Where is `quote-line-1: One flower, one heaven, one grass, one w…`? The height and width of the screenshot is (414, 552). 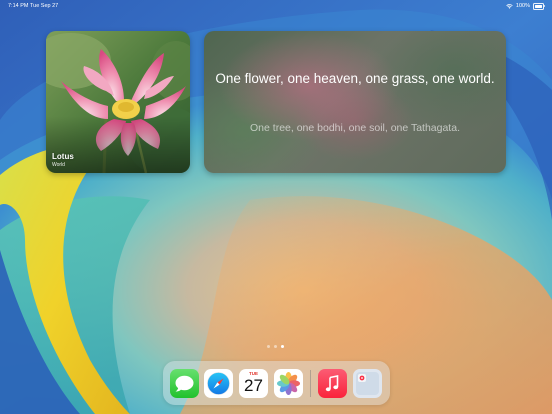
quote-line-1: One flower, one heaven, one grass, one w… is located at coordinates (355, 78).